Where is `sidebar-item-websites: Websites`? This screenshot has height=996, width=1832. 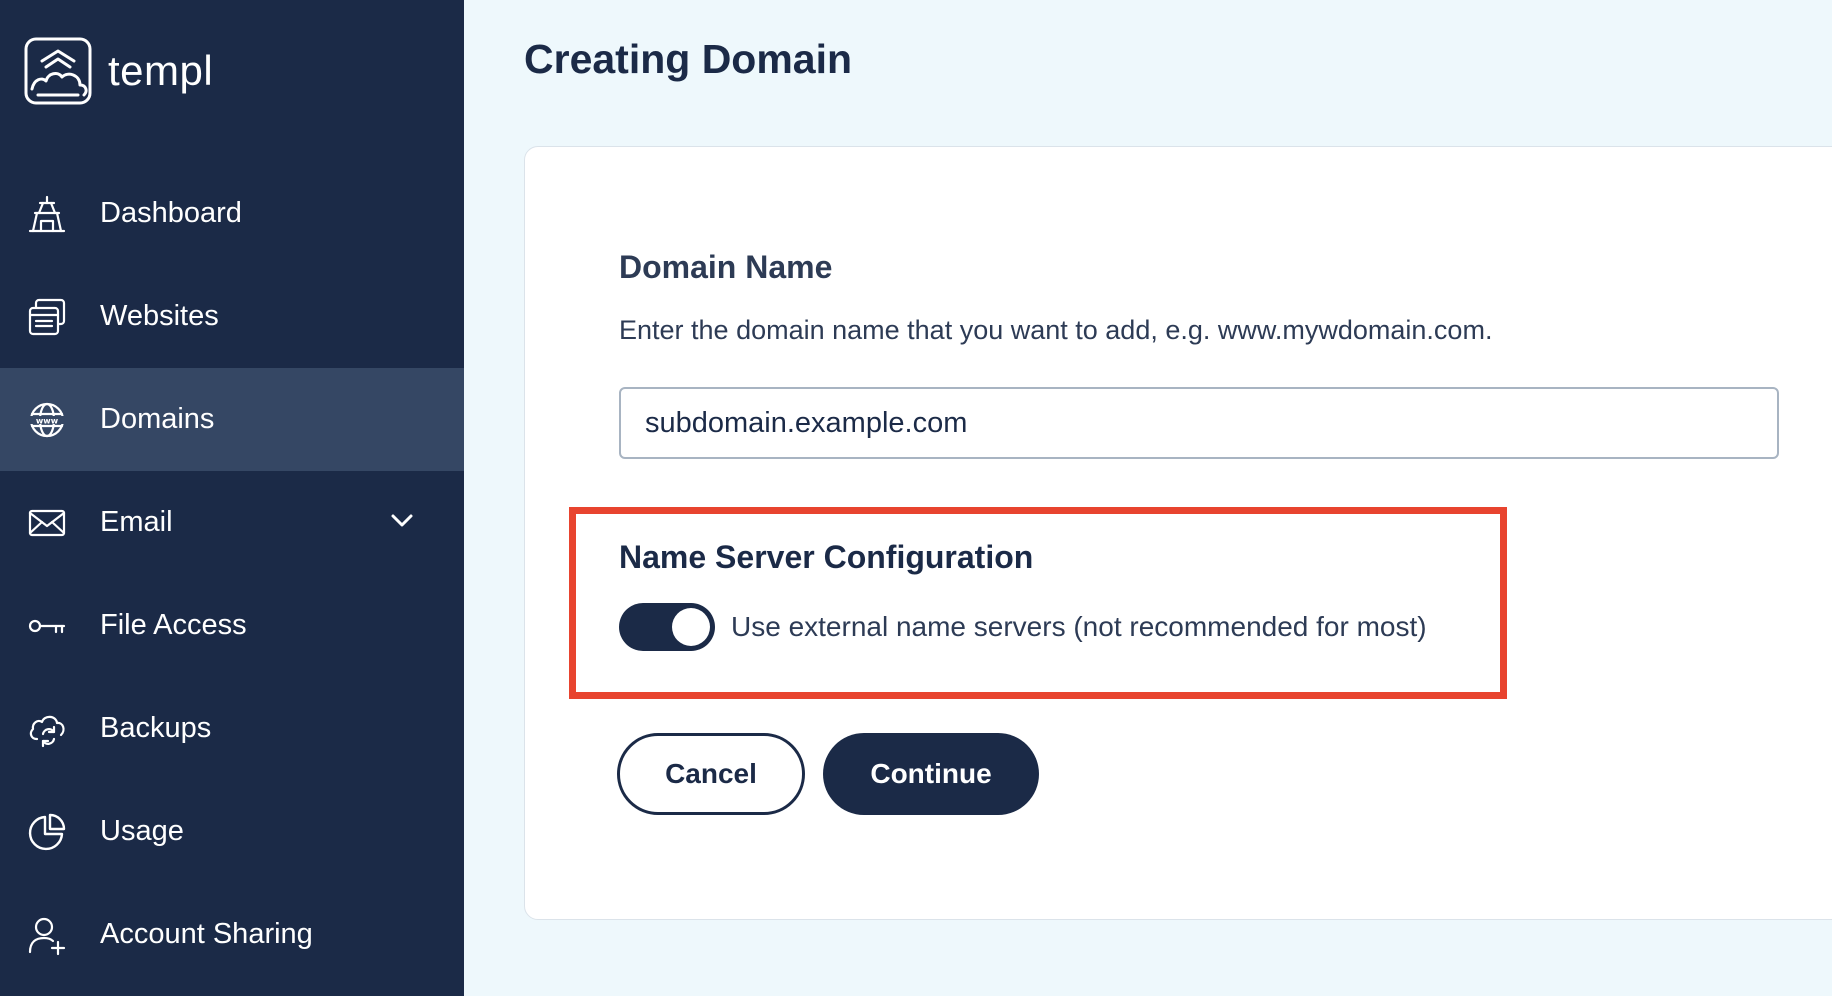
sidebar-item-websites: Websites is located at coordinates (232, 316).